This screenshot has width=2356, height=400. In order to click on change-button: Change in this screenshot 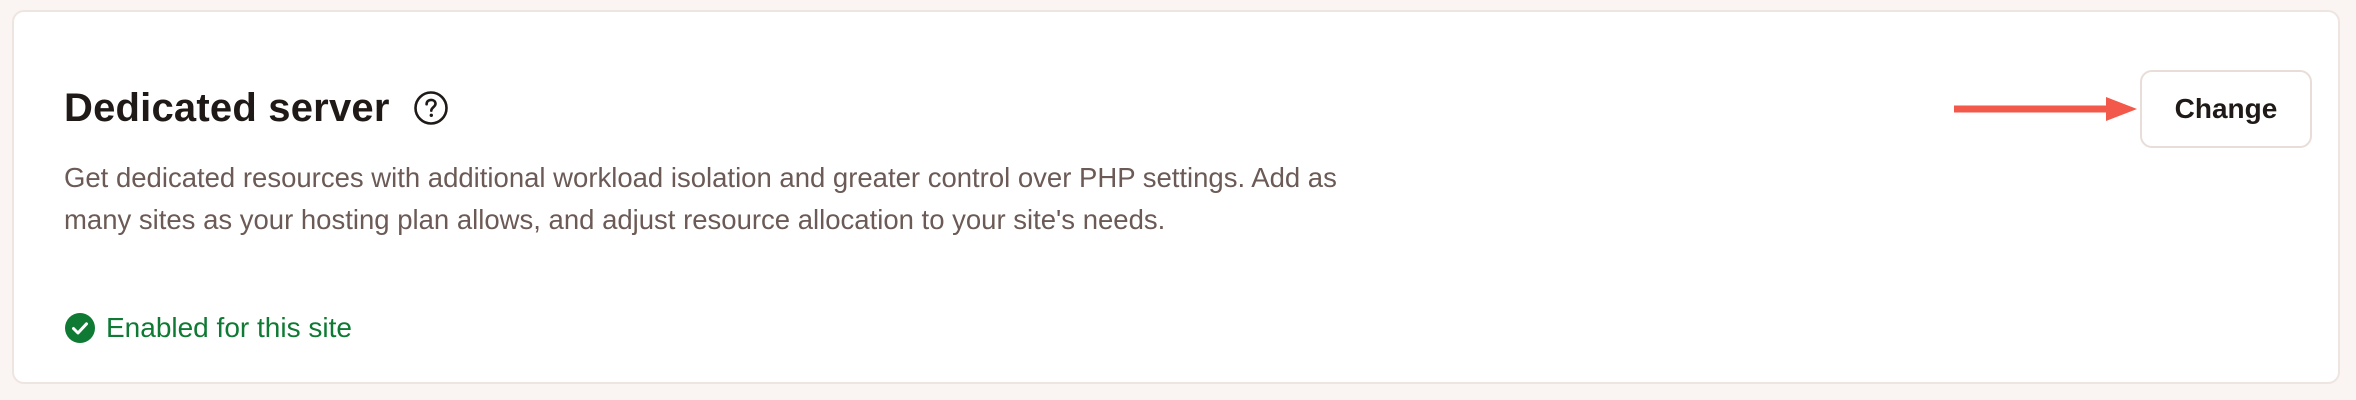, I will do `click(2226, 109)`.